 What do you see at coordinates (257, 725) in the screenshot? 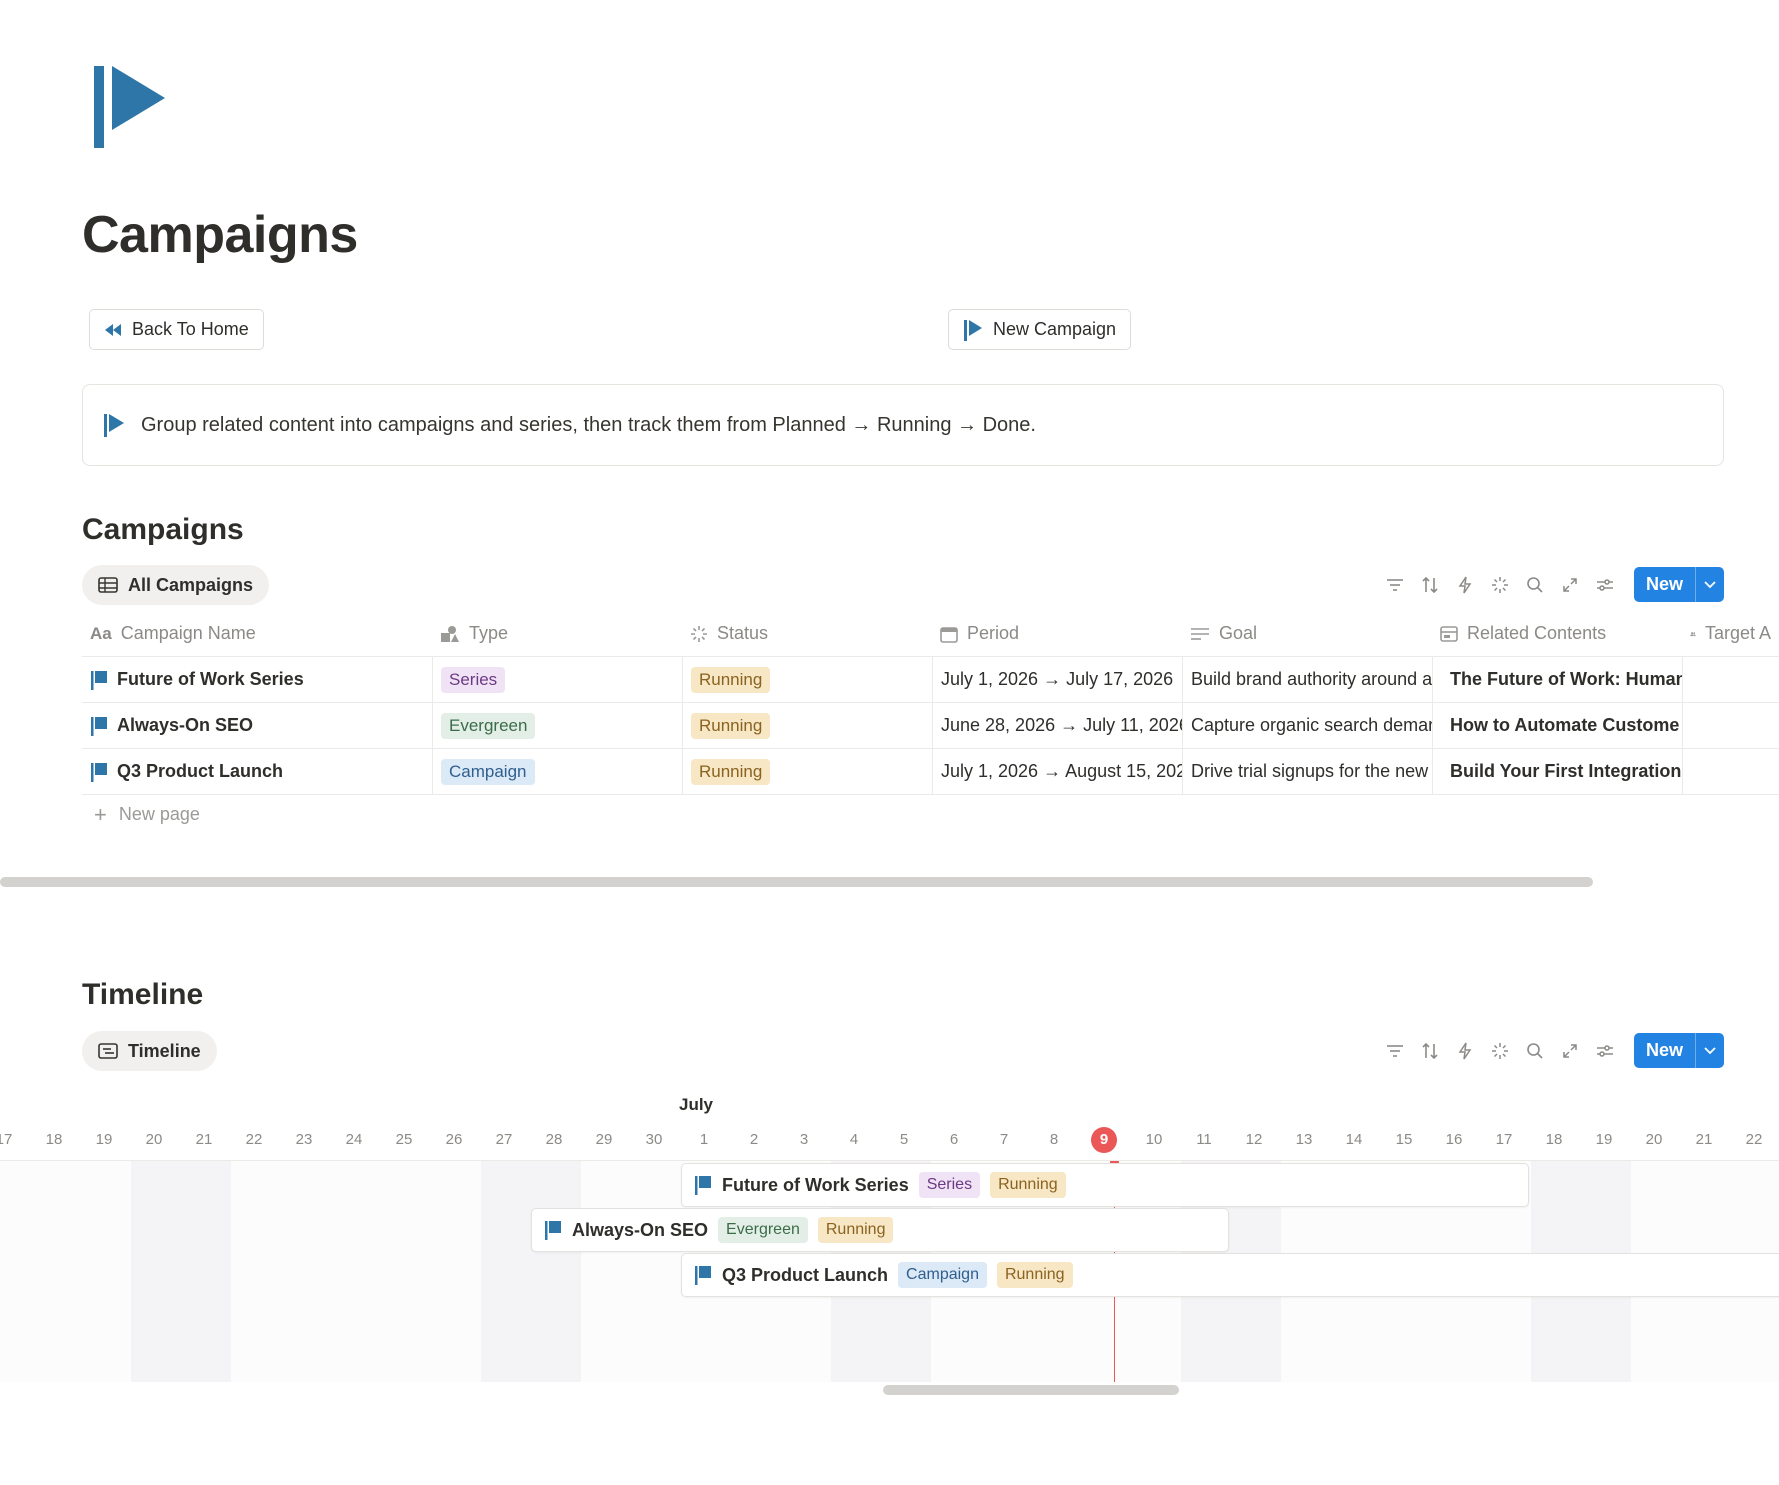
I see `campaign-name-cell: Always-On SEO` at bounding box center [257, 725].